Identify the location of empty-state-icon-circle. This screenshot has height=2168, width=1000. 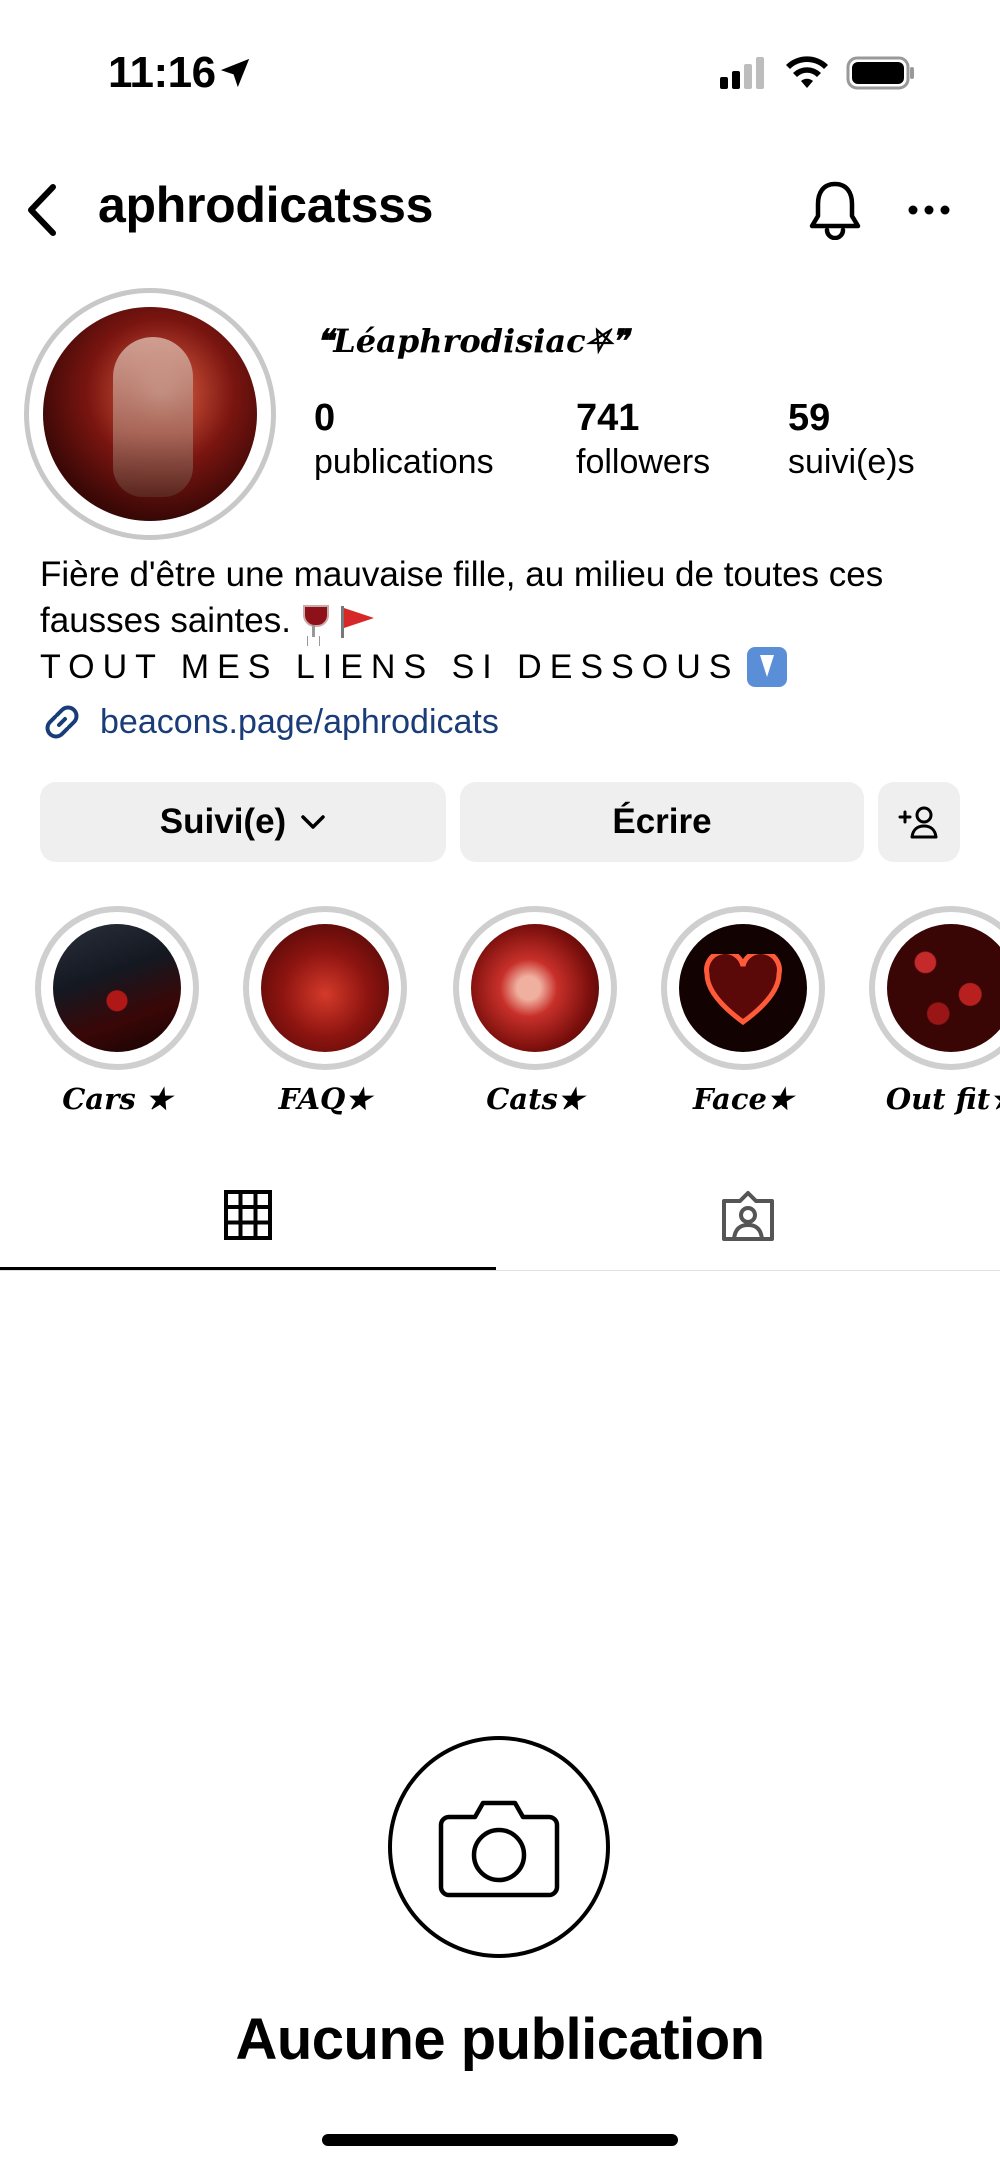
(499, 1847).